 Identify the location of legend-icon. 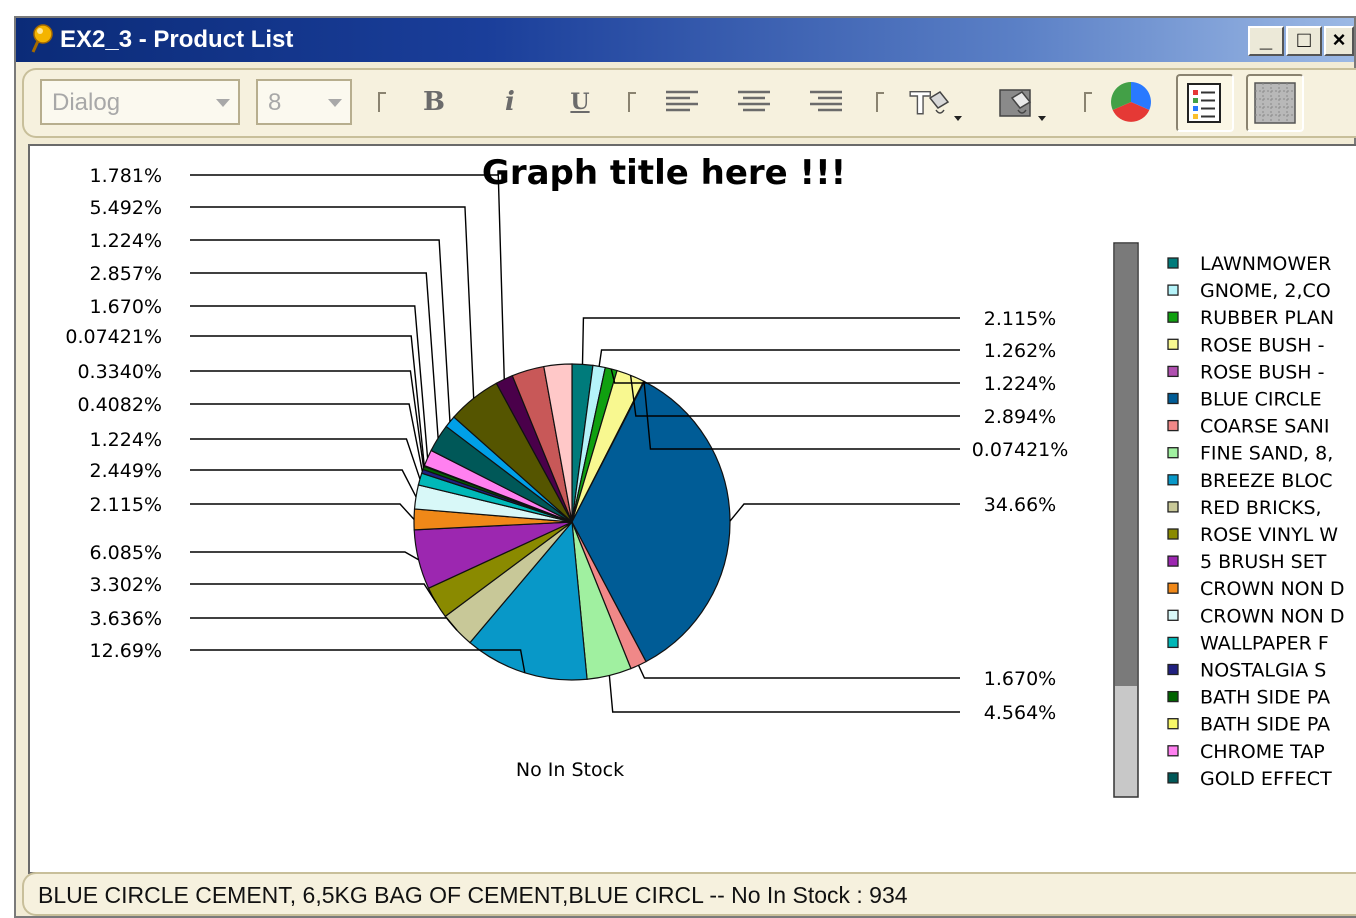
(1204, 103).